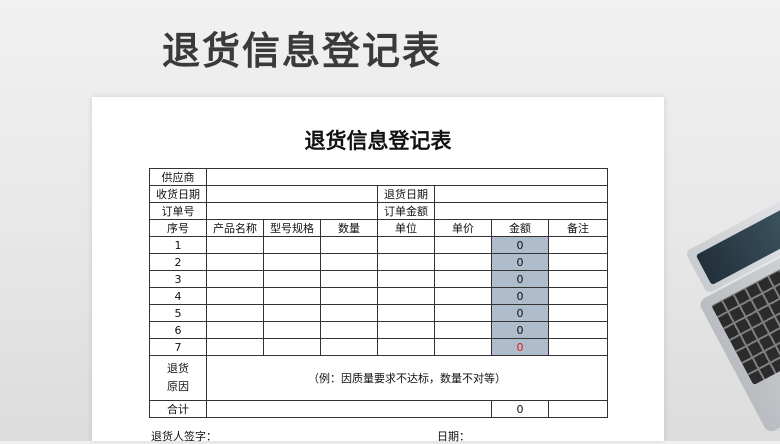 The height and width of the screenshot is (444, 780). What do you see at coordinates (453, 436) in the screenshot?
I see `date-label: 日期：` at bounding box center [453, 436].